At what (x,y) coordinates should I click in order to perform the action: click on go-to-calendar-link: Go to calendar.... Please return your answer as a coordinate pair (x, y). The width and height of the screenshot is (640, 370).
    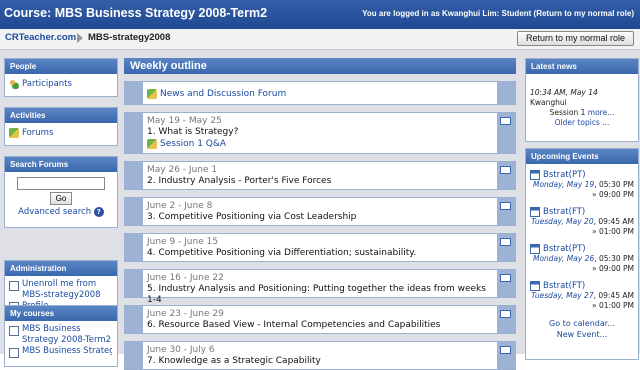
    Looking at the image, I should click on (582, 323).